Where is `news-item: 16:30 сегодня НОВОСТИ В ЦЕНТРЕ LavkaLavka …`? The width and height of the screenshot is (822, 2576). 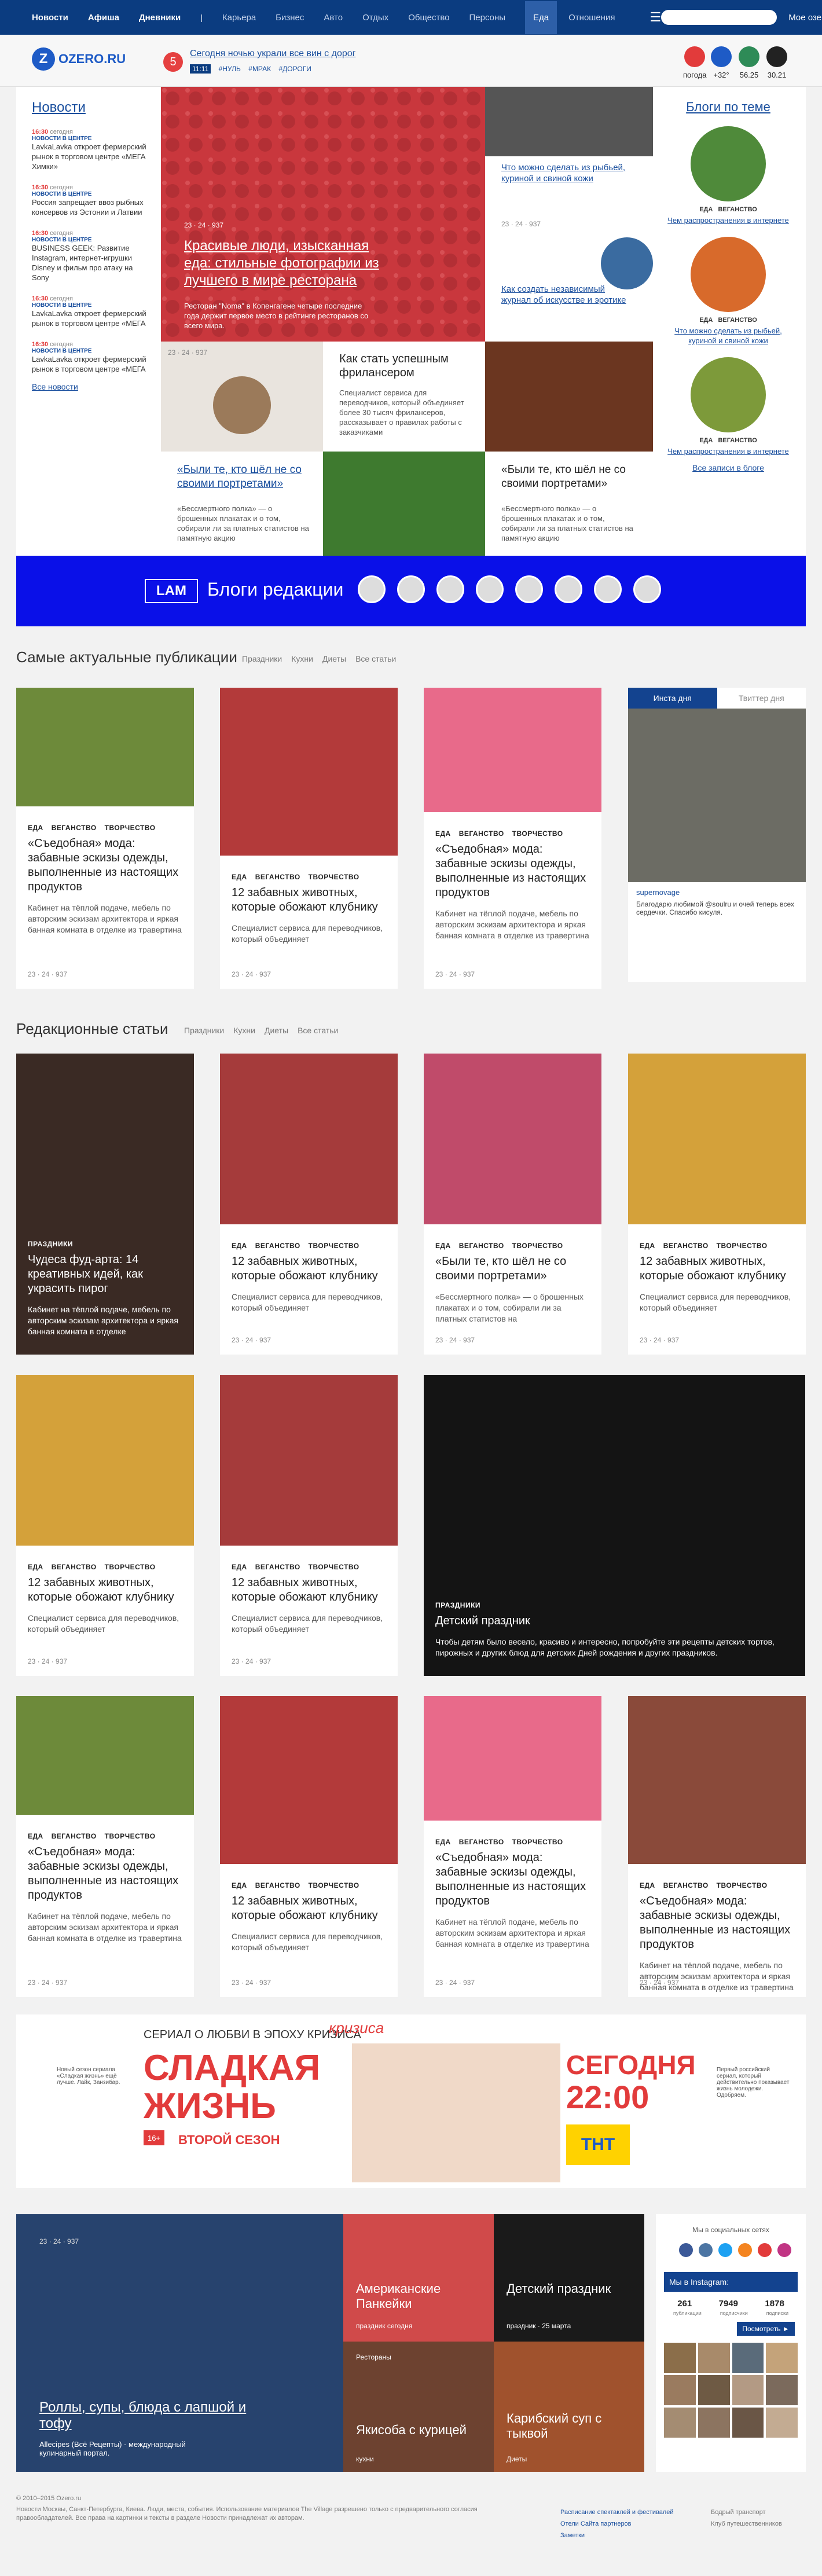 news-item: 16:30 сегодня НОВОСТИ В ЦЕНТРЕ LavkaLavka … is located at coordinates (90, 150).